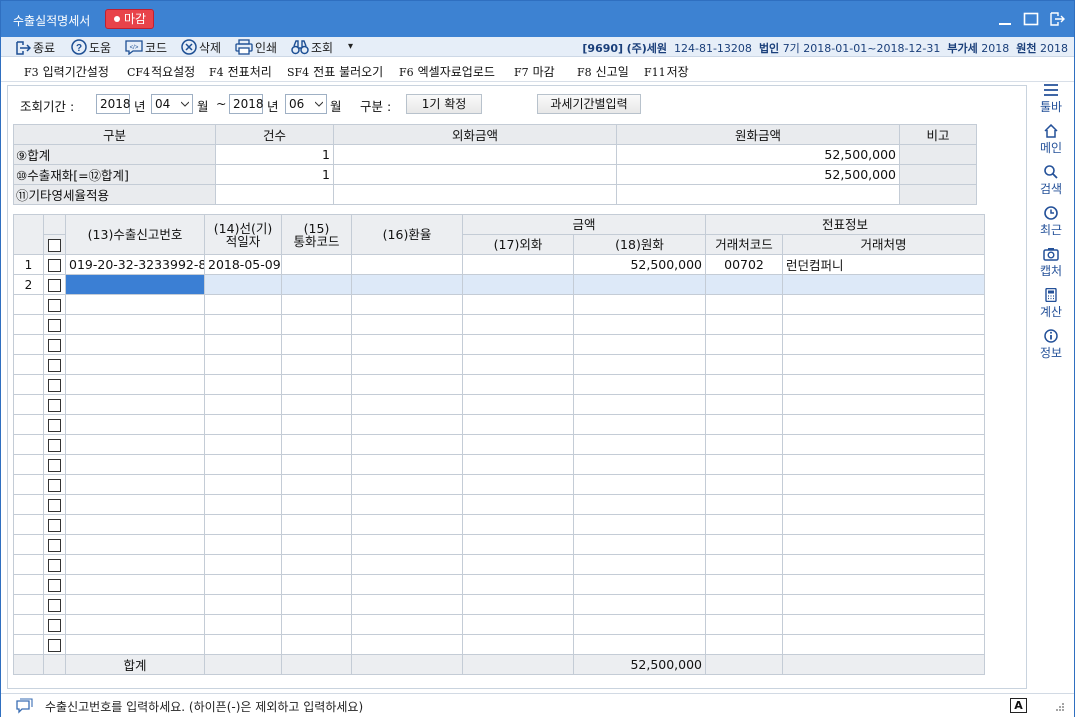  I want to click on sidebar-item-calculator: 계산, so click(1051, 304).